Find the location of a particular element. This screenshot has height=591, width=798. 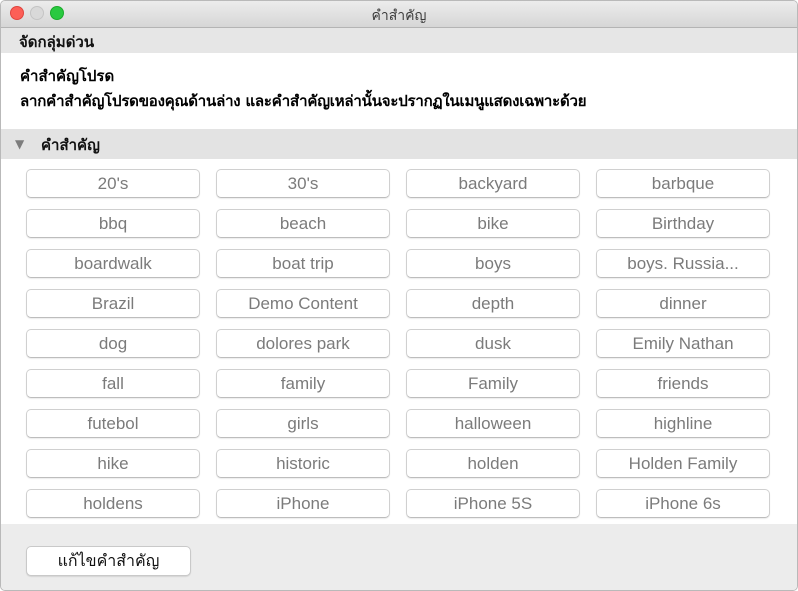

keyword-button: bike is located at coordinates (493, 223).